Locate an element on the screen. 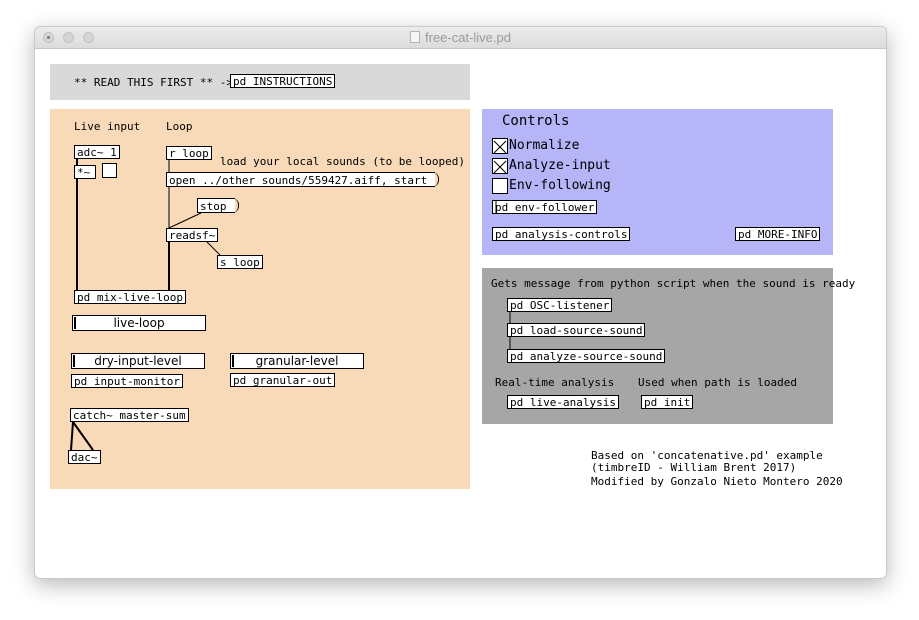 This screenshot has width=919, height=620. title-bar: free-cat-live.pd is located at coordinates (460, 38).